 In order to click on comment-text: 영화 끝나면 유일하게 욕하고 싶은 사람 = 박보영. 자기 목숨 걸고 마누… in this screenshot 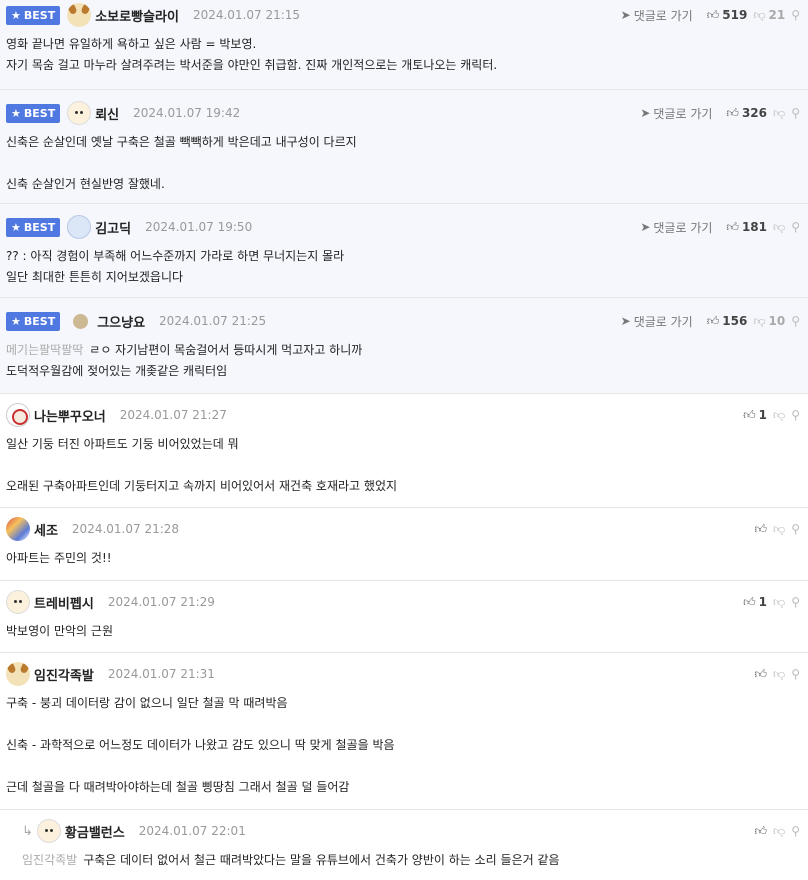, I will do `click(252, 54)`.